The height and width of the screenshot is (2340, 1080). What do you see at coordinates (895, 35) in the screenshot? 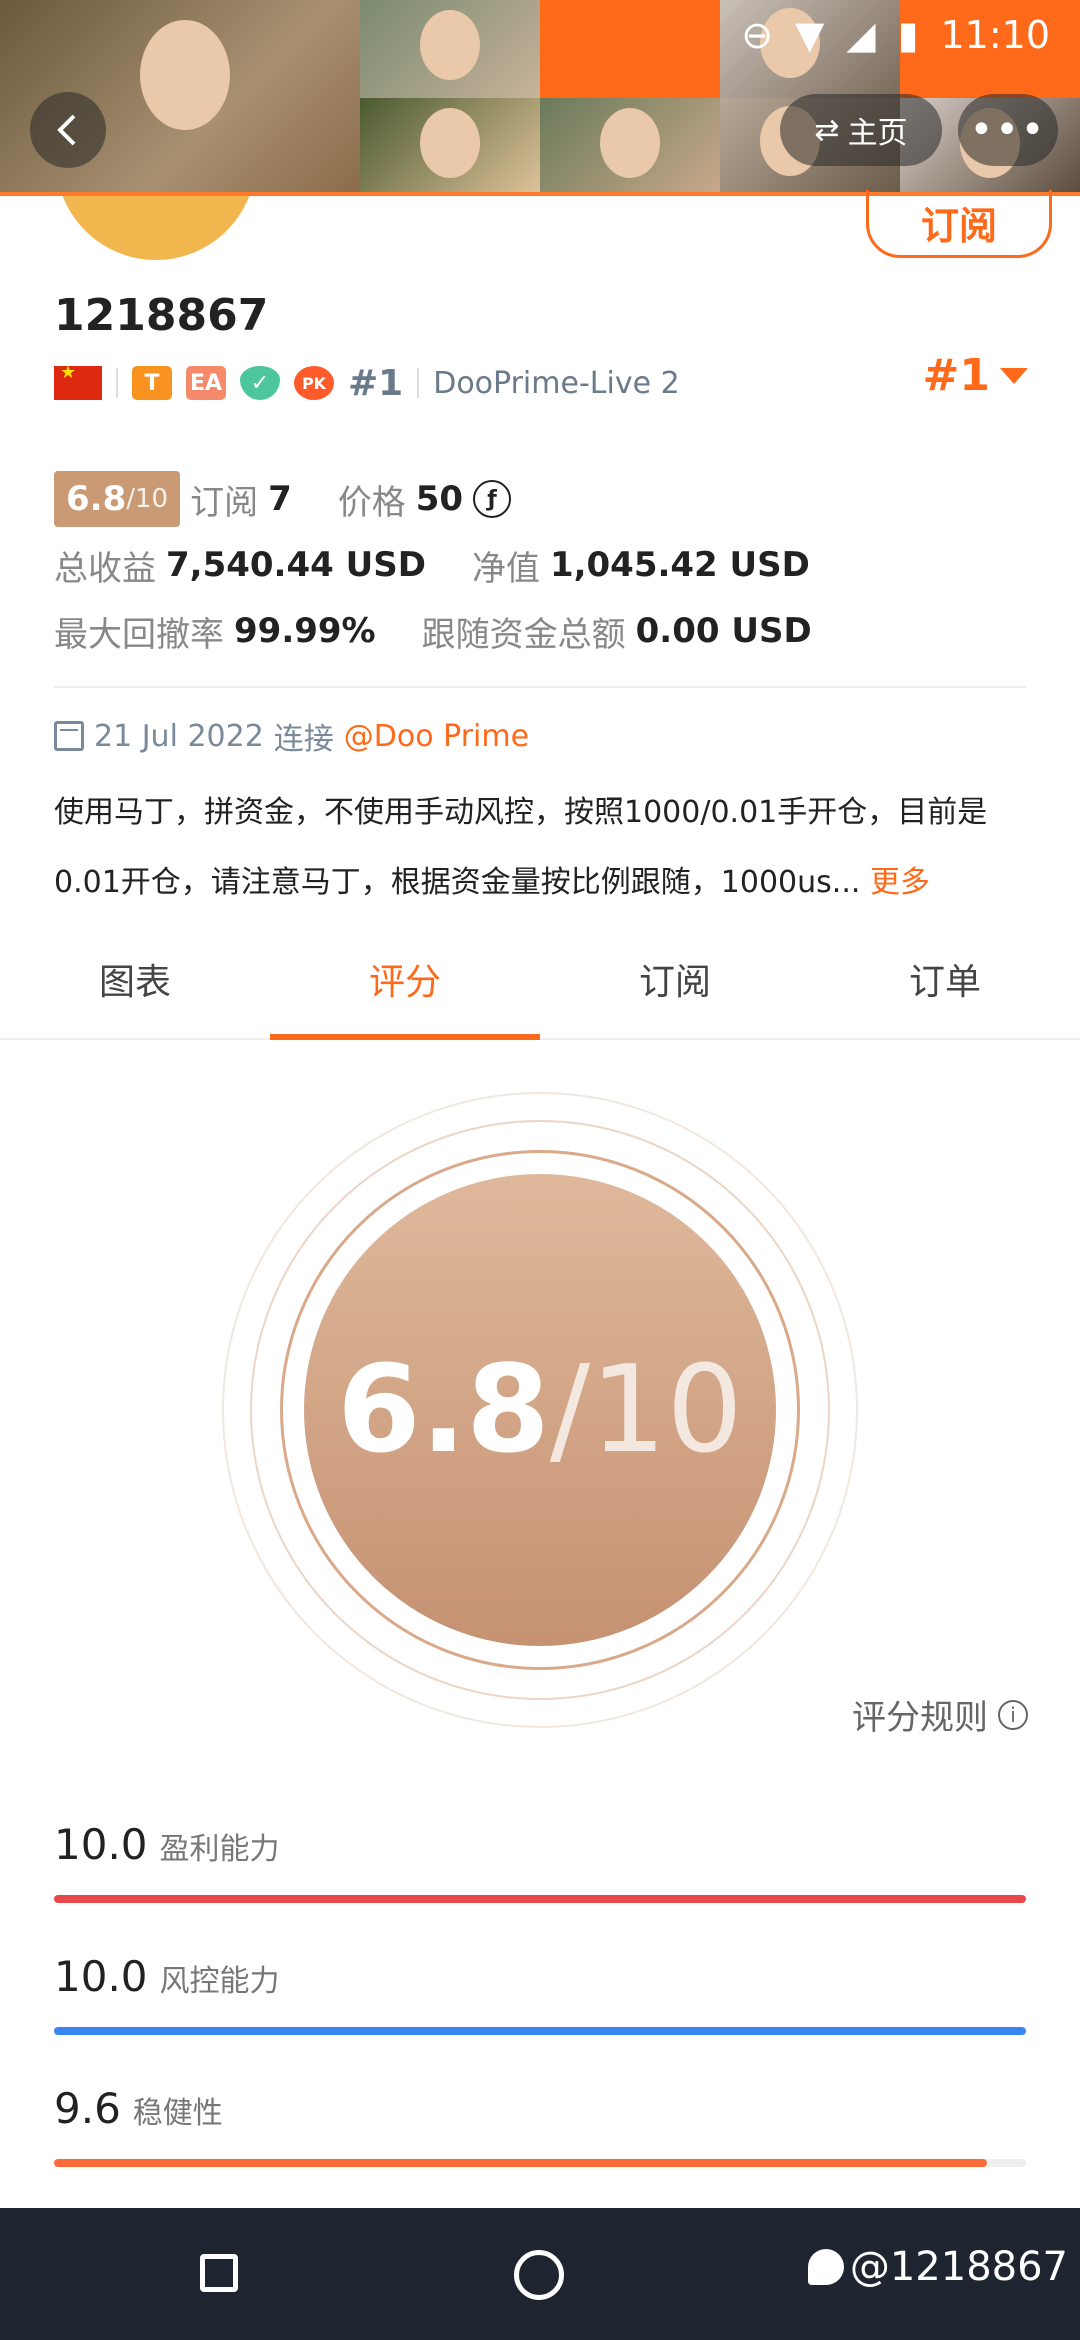
I see `status-bar: ⊖ ▼ ◢ ▮ 11:10` at bounding box center [895, 35].